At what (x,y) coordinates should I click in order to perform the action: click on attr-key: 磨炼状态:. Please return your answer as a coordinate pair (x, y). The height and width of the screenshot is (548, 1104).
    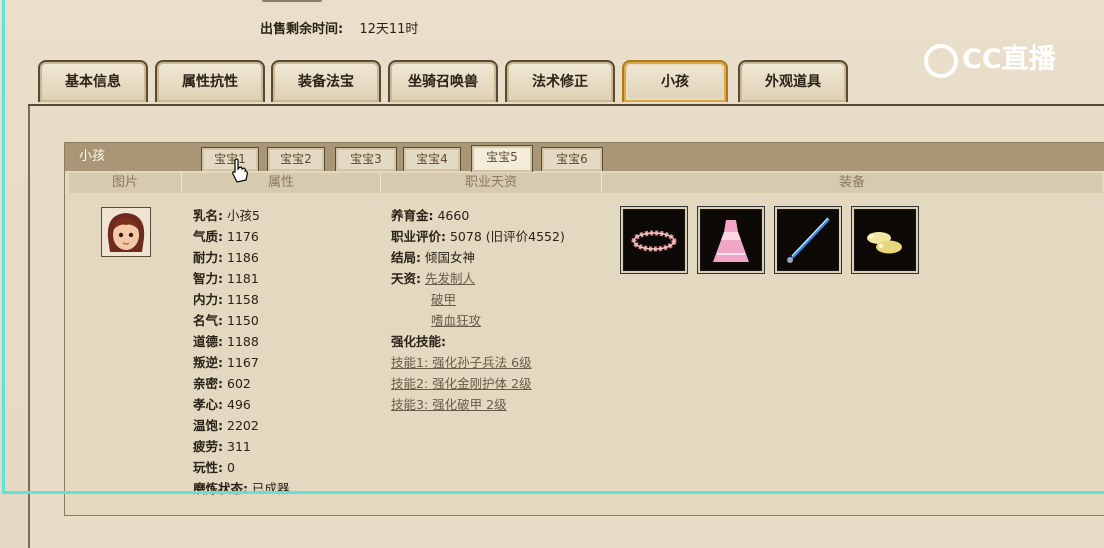
    Looking at the image, I should click on (220, 488).